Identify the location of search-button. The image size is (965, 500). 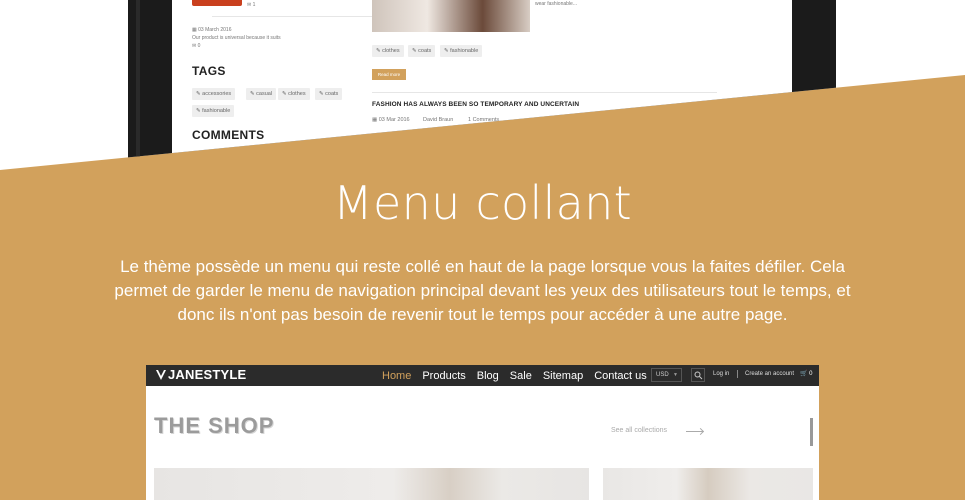
(698, 375).